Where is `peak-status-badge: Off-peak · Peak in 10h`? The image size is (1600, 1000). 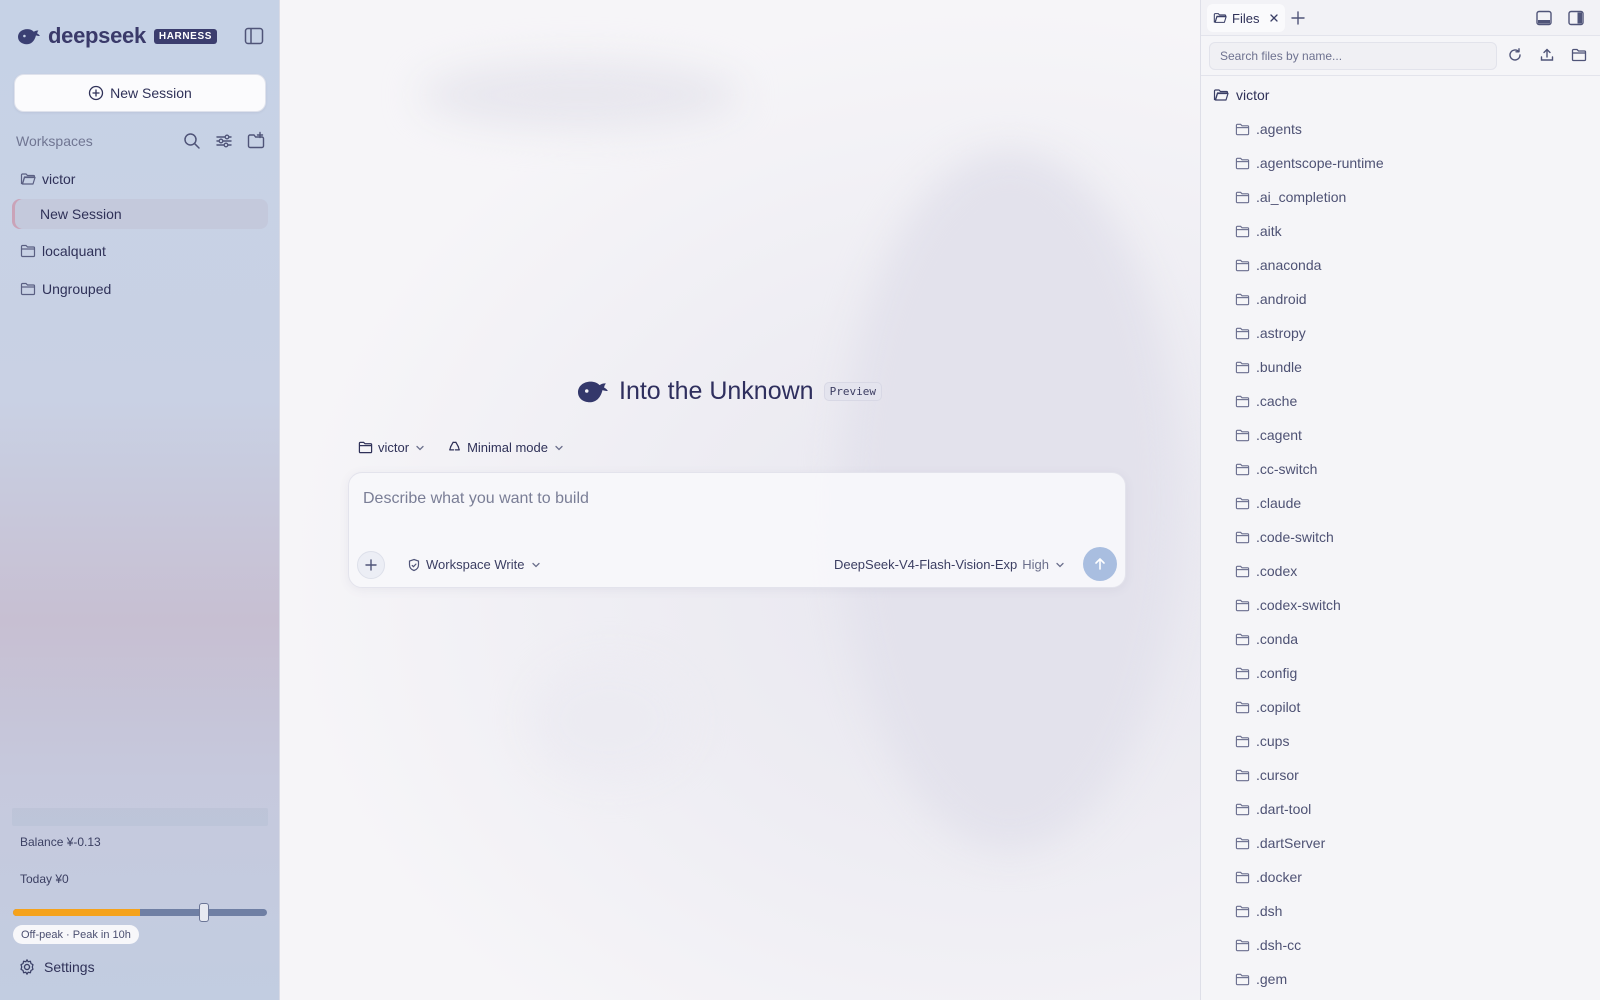 peak-status-badge: Off-peak · Peak in 10h is located at coordinates (76, 934).